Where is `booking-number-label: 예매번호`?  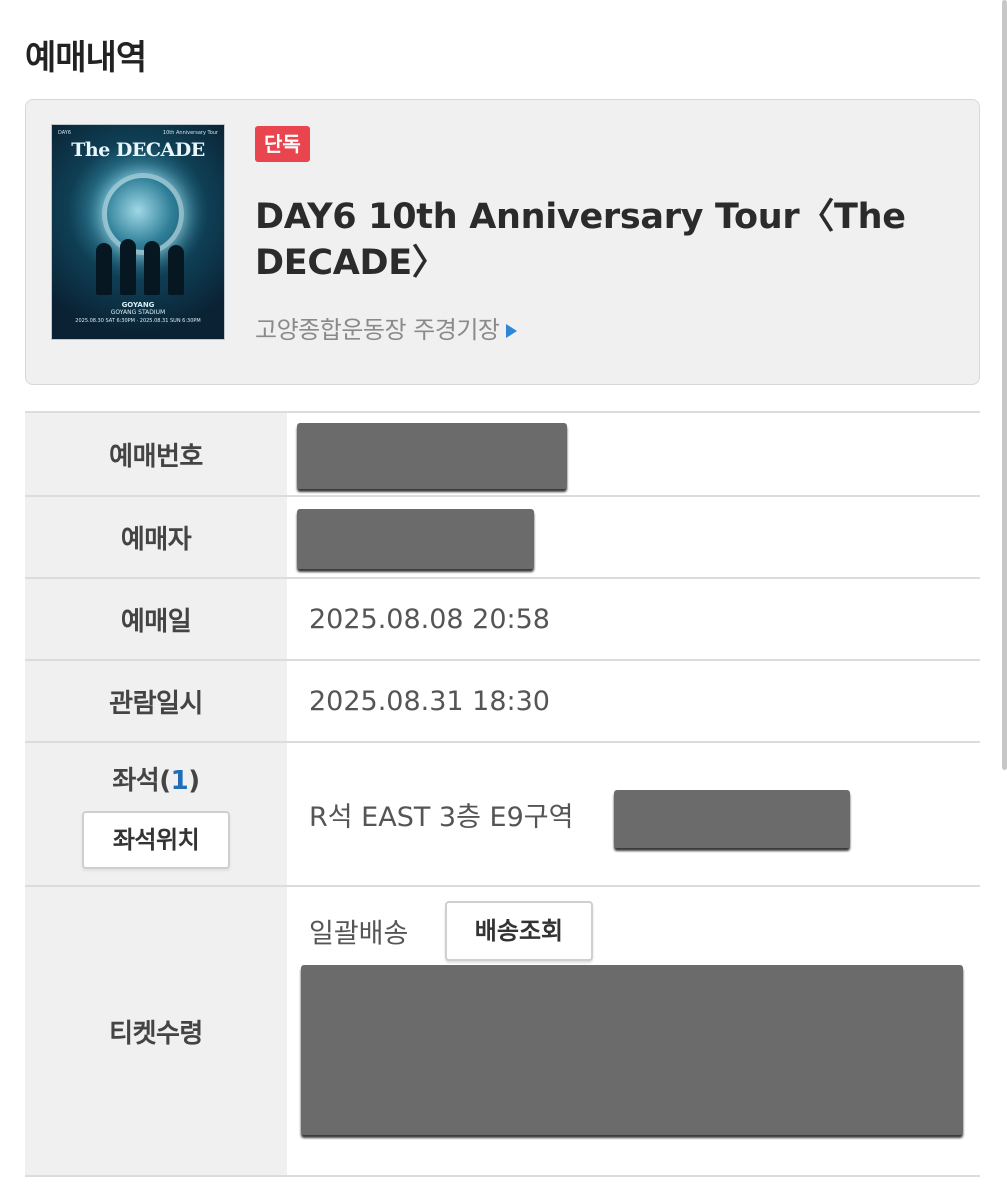
booking-number-label: 예매번호 is located at coordinates (156, 453).